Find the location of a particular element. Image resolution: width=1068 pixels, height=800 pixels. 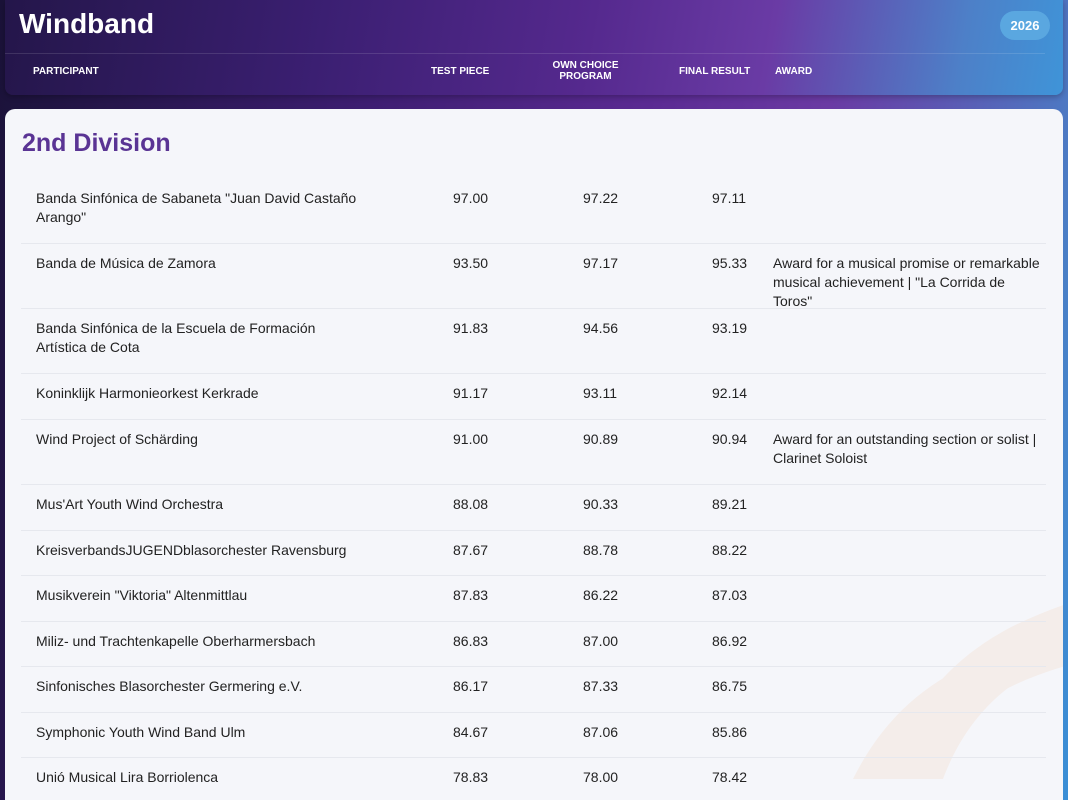

final-result-score: 85.86 is located at coordinates (730, 732).